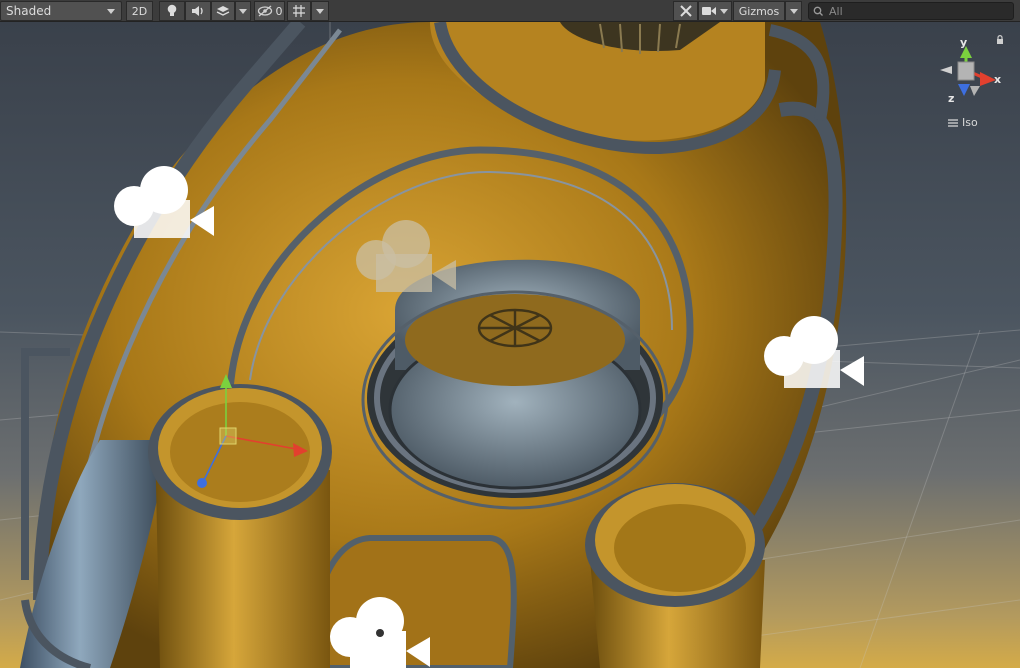 This screenshot has width=1020, height=668. What do you see at coordinates (709, 11) in the screenshot?
I see `video-camera-icon` at bounding box center [709, 11].